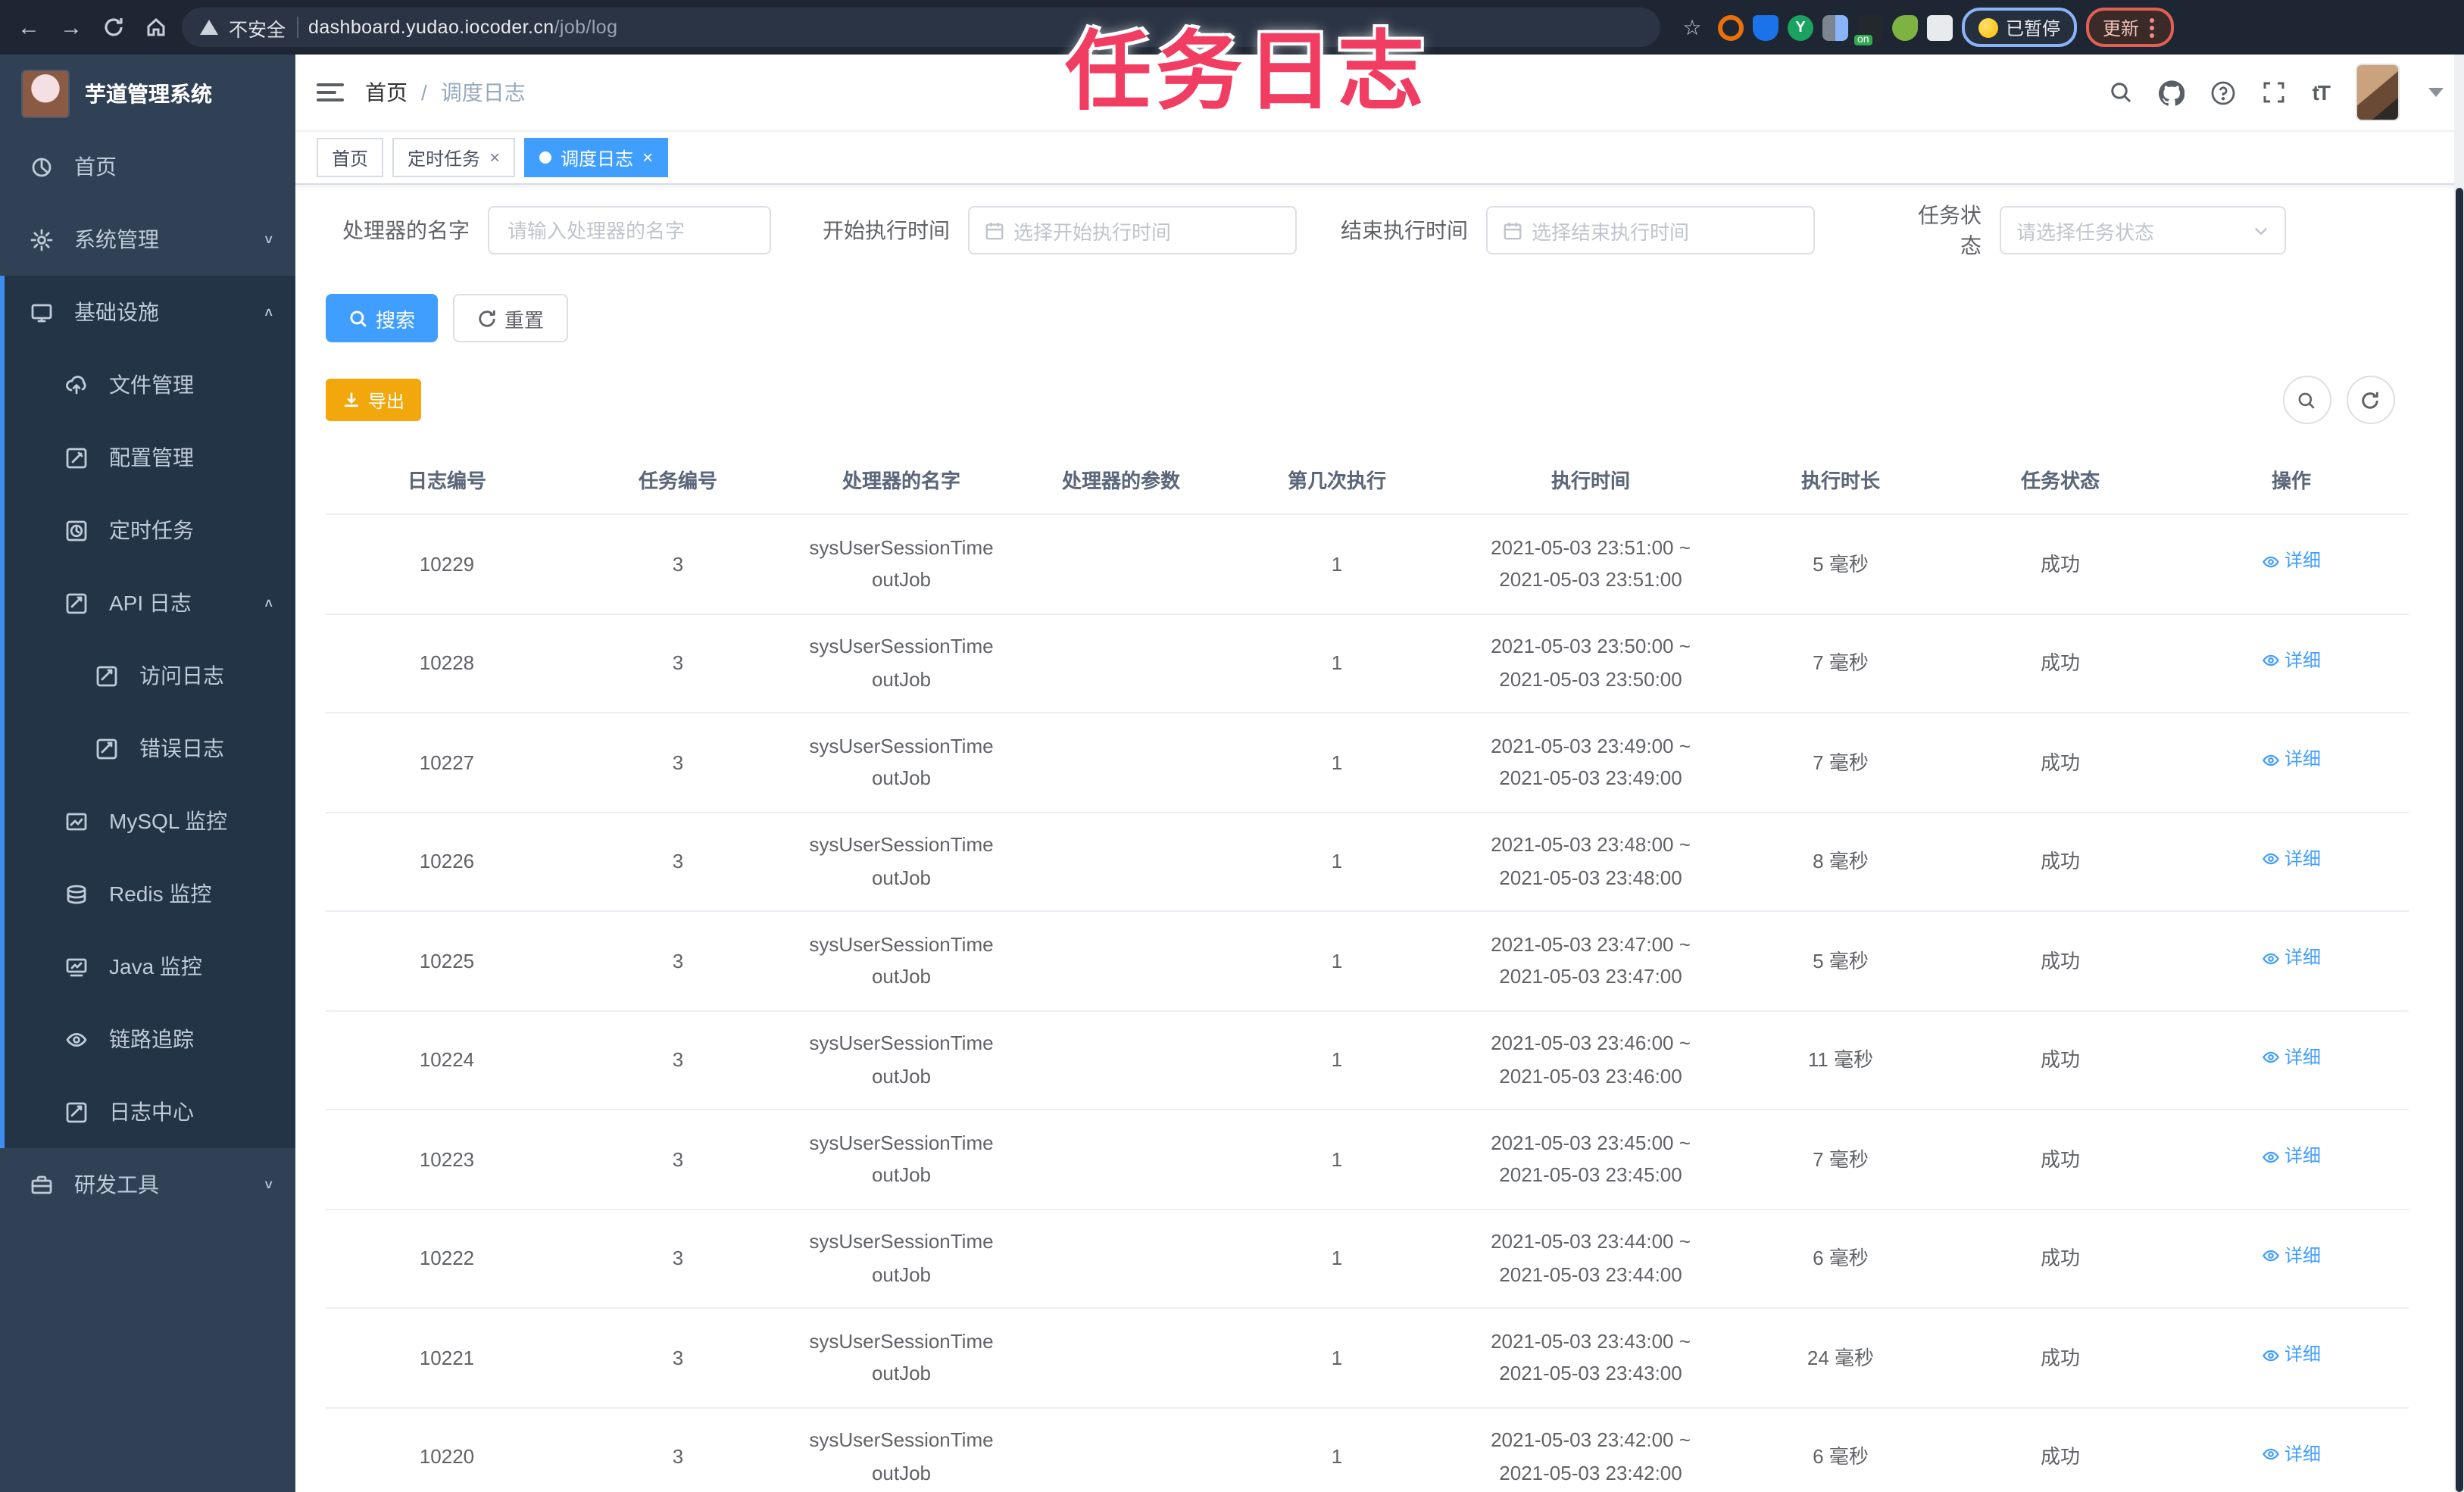 Image resolution: width=2464 pixels, height=1492 pixels. What do you see at coordinates (150, 821) in the screenshot?
I see `sidebar-item-mysql: MySQL 监控` at bounding box center [150, 821].